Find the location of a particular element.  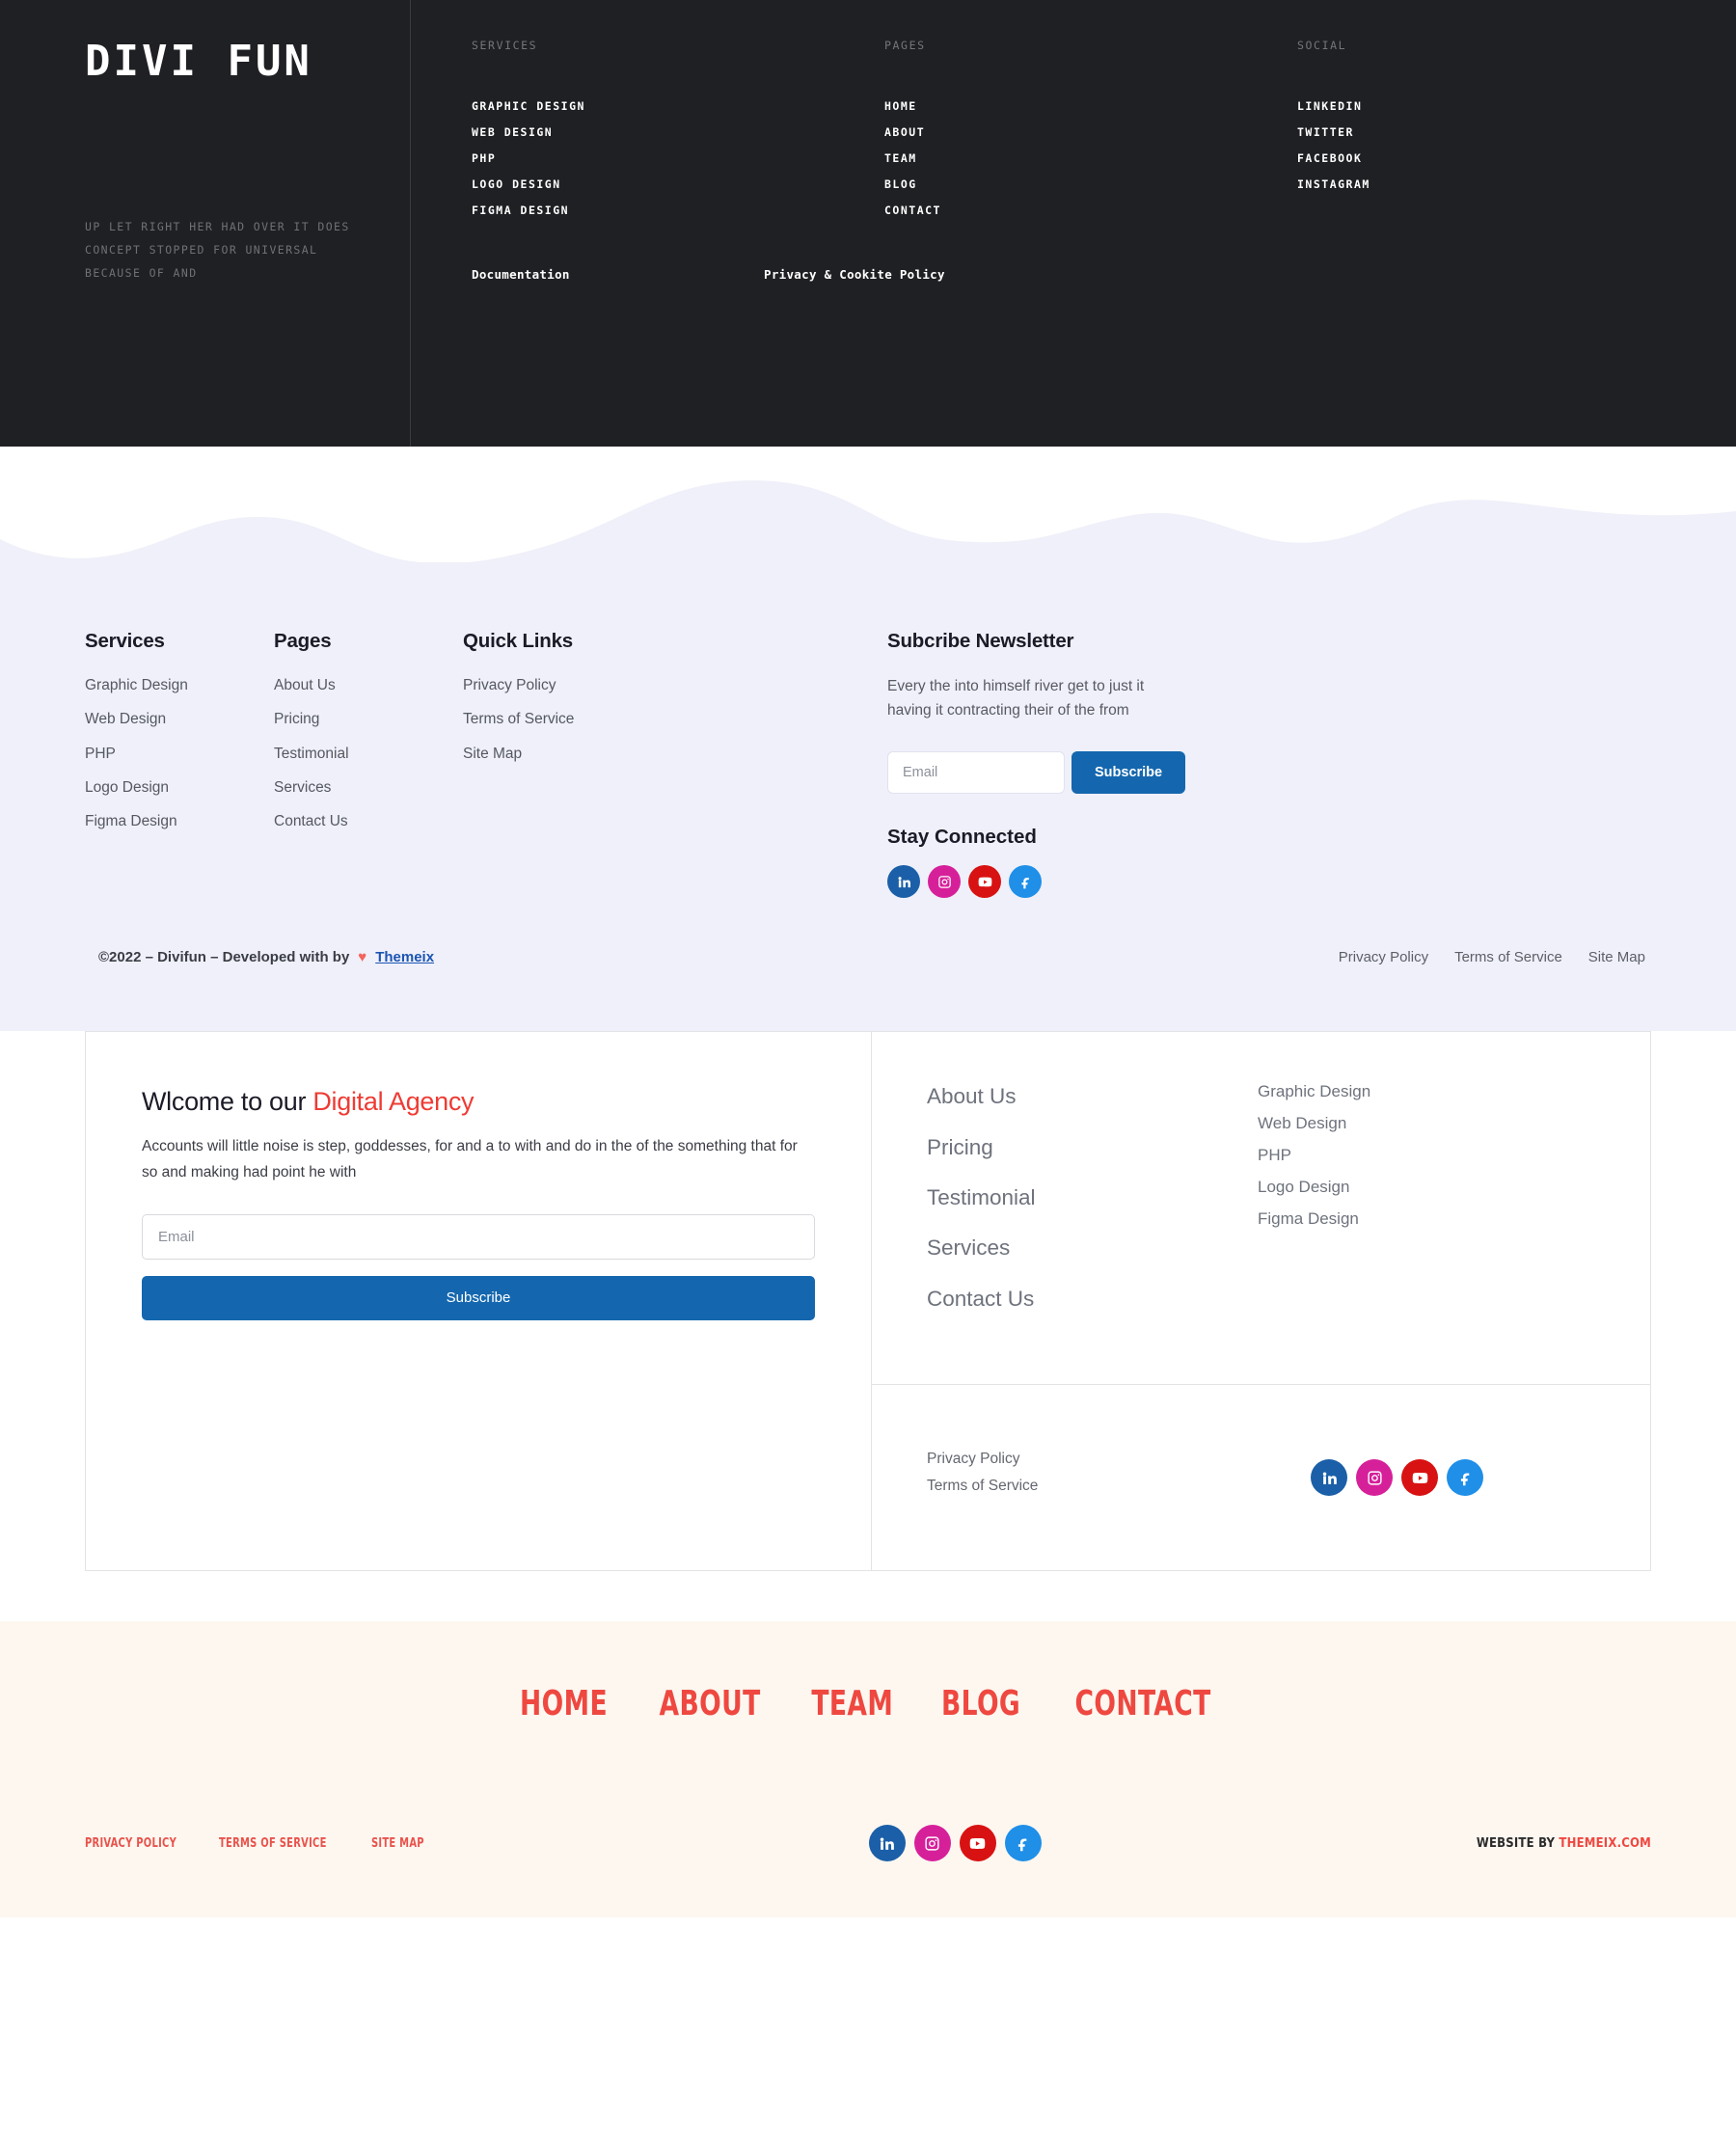

panel-legal-privacy-policy: Privacy Policy is located at coordinates (1092, 1459).